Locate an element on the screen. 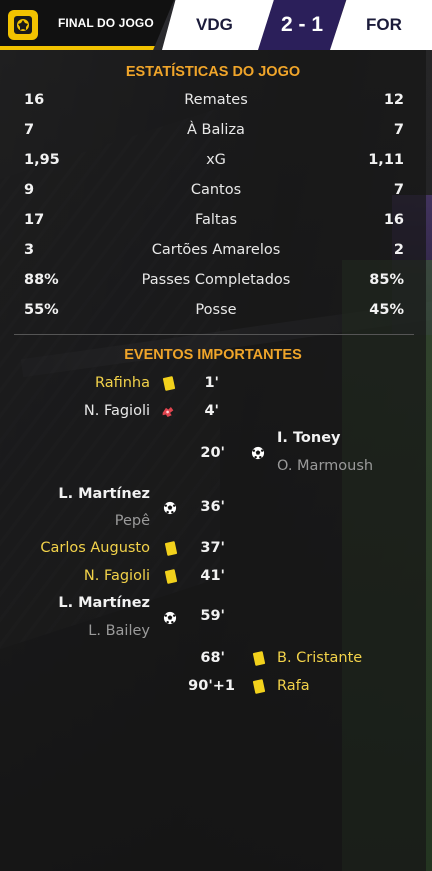 The width and height of the screenshot is (432, 871). stat-label: À Baliza is located at coordinates (216, 130).